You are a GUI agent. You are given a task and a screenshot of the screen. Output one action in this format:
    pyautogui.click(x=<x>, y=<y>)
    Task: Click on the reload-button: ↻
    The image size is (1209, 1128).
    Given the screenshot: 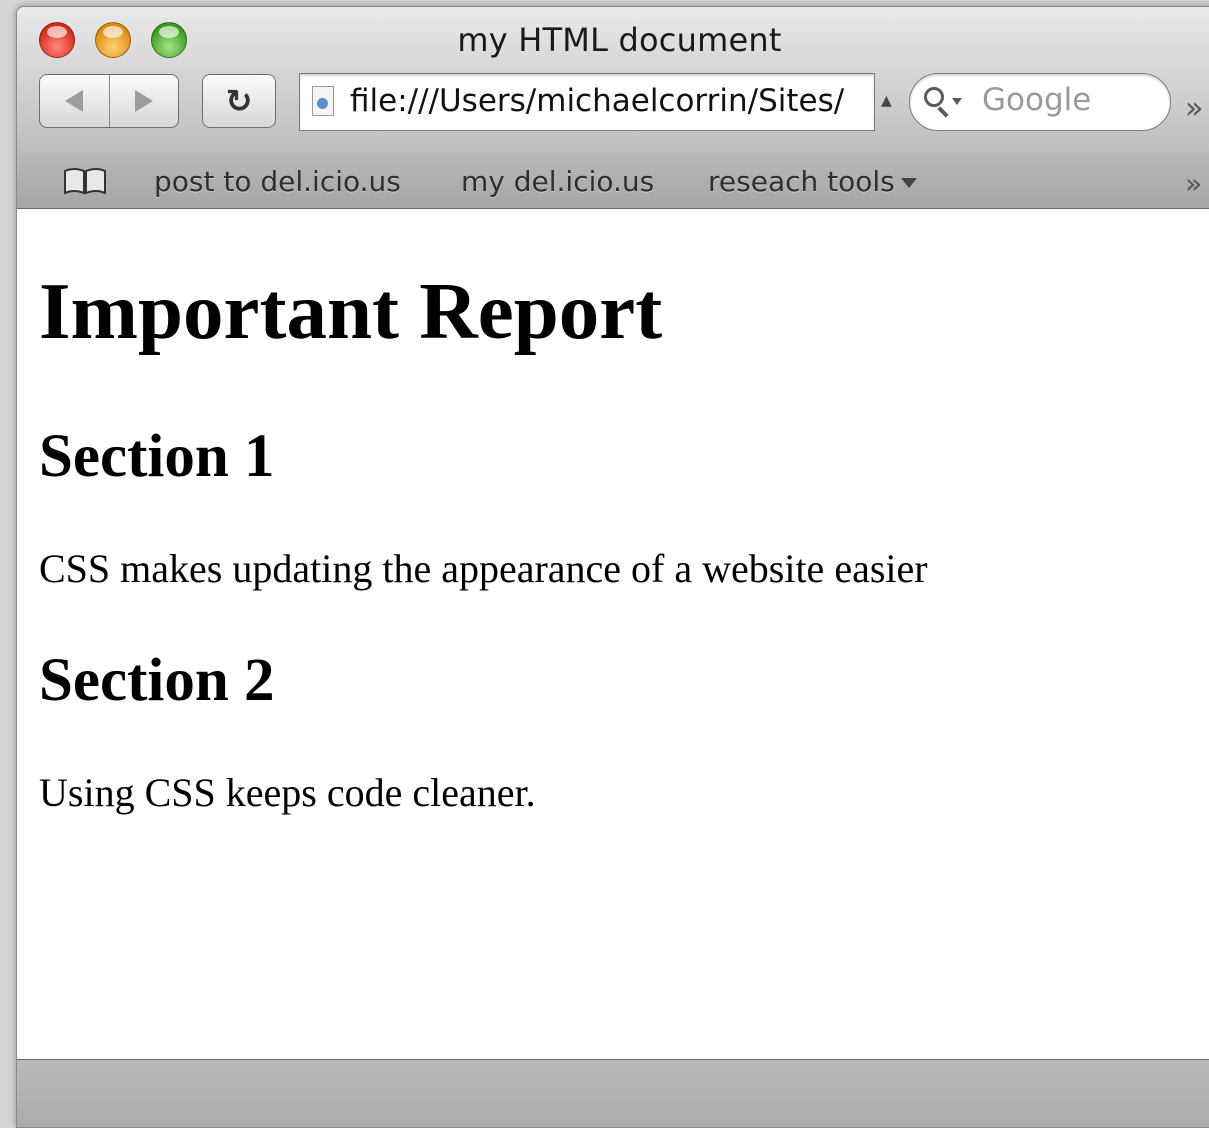 What is the action you would take?
    pyautogui.click(x=239, y=101)
    